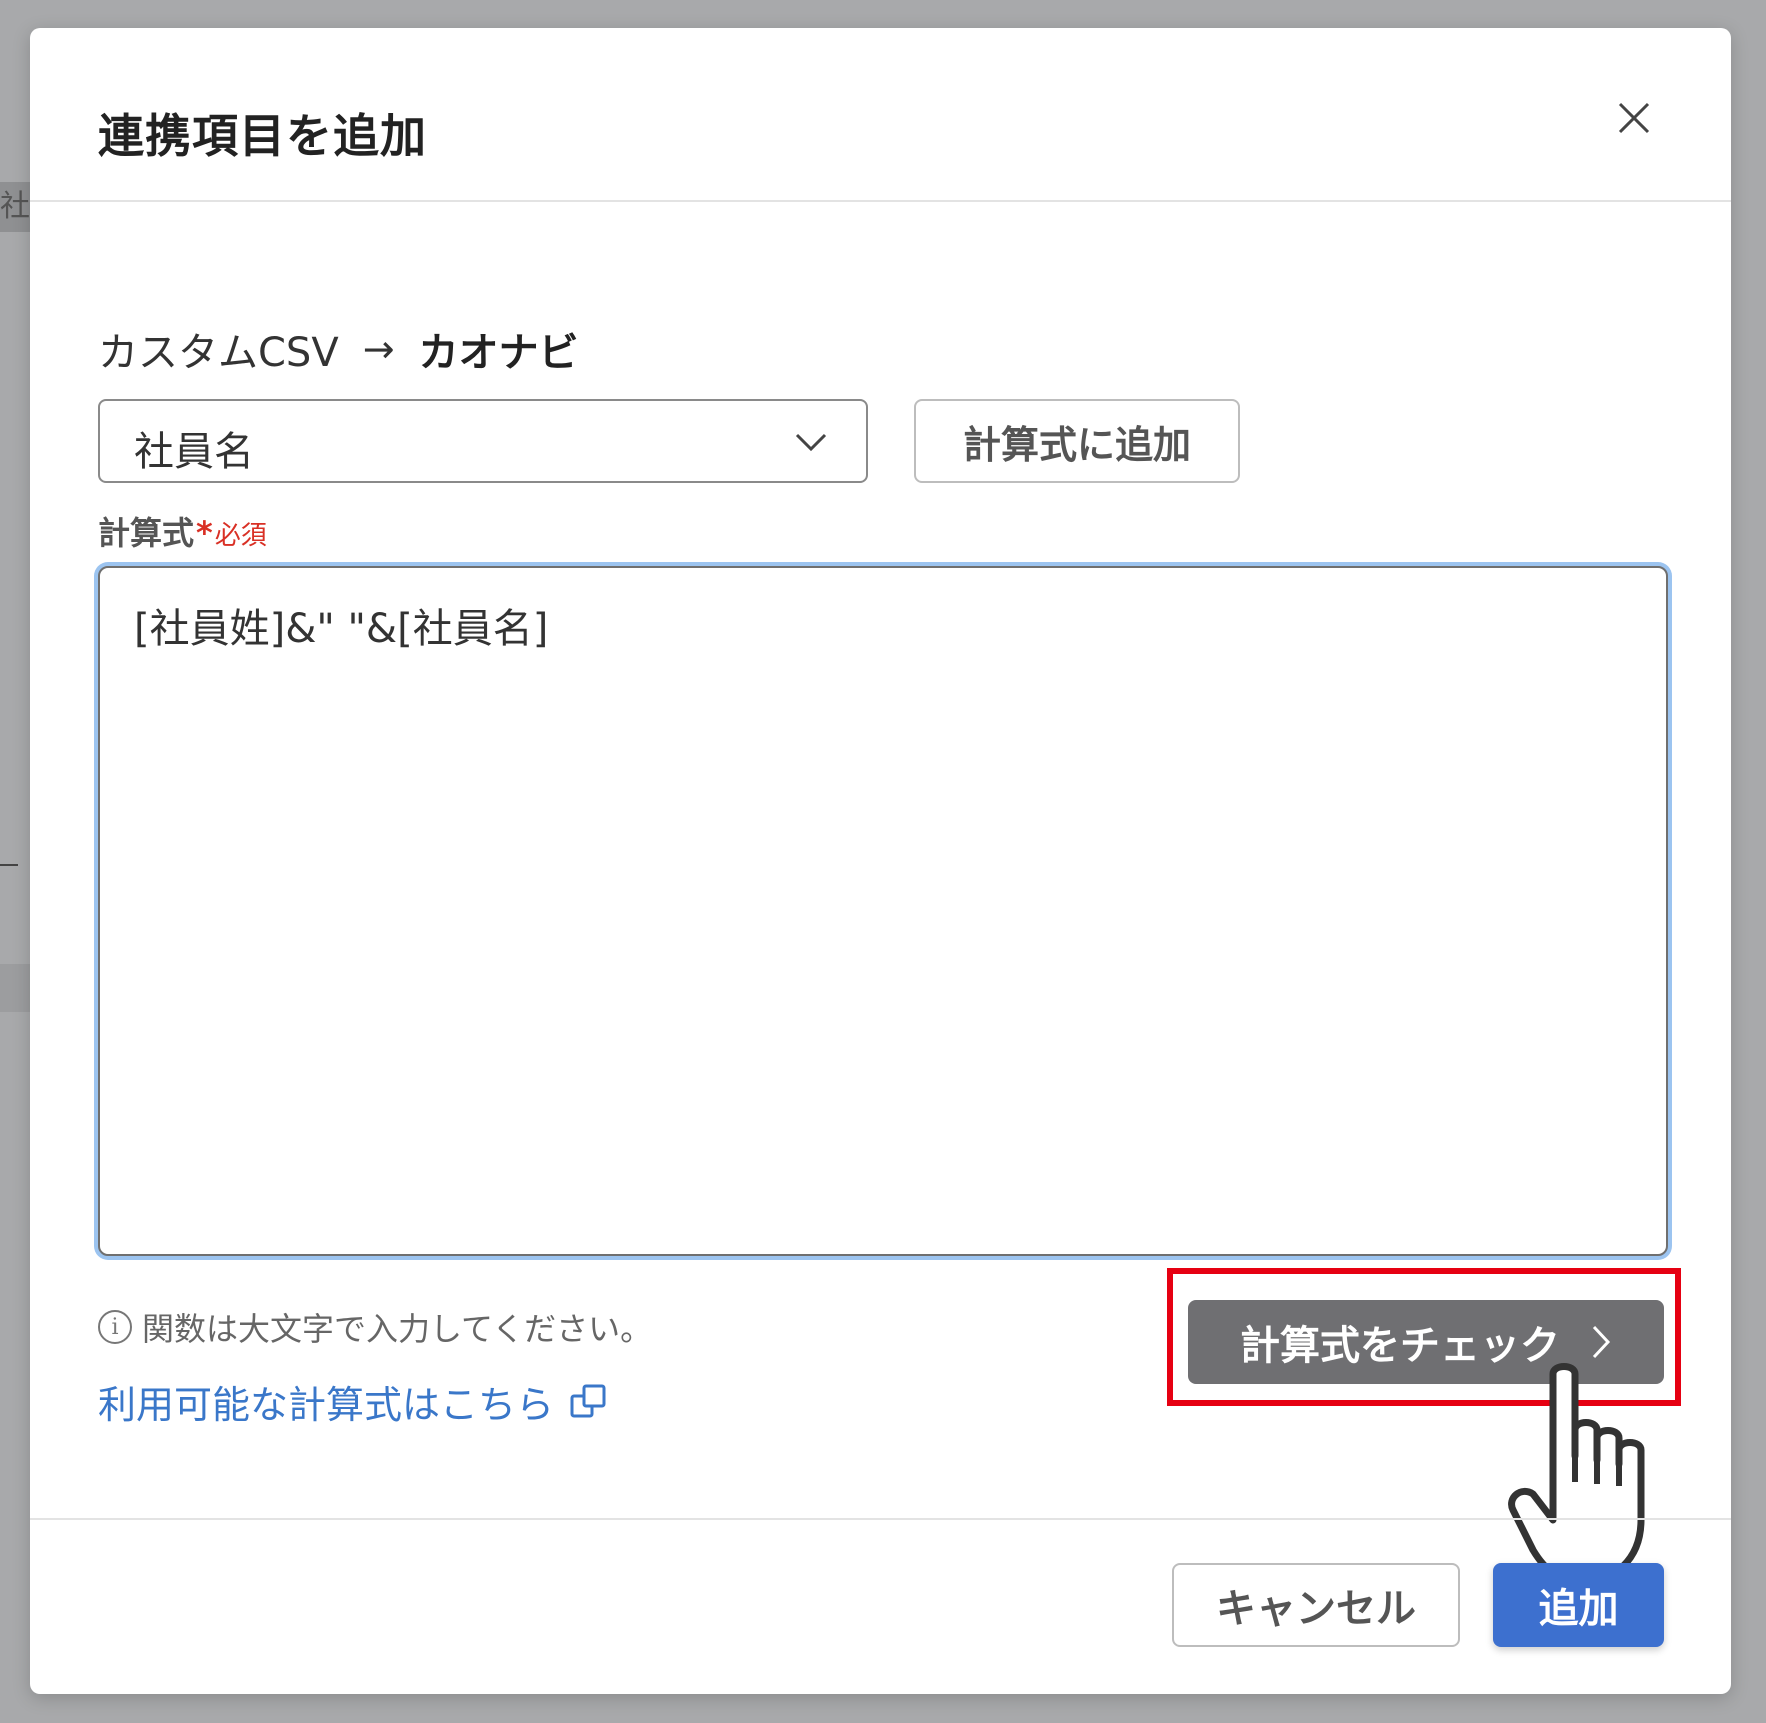 This screenshot has height=1723, width=1766. I want to click on check-formula-button: 計算式をチェック, so click(1426, 1342).